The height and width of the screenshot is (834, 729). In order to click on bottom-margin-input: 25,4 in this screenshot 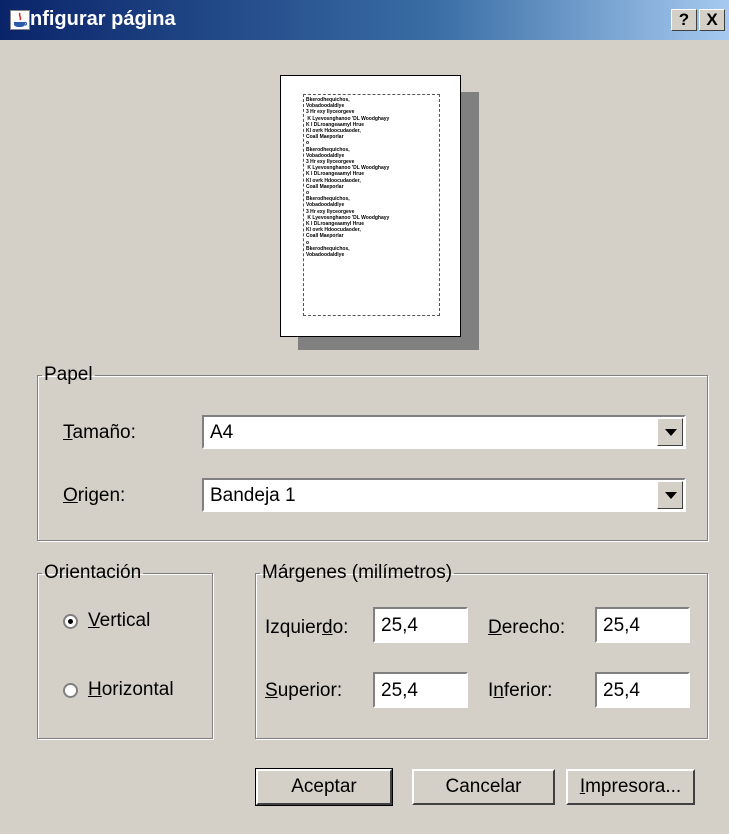, I will do `click(642, 690)`.